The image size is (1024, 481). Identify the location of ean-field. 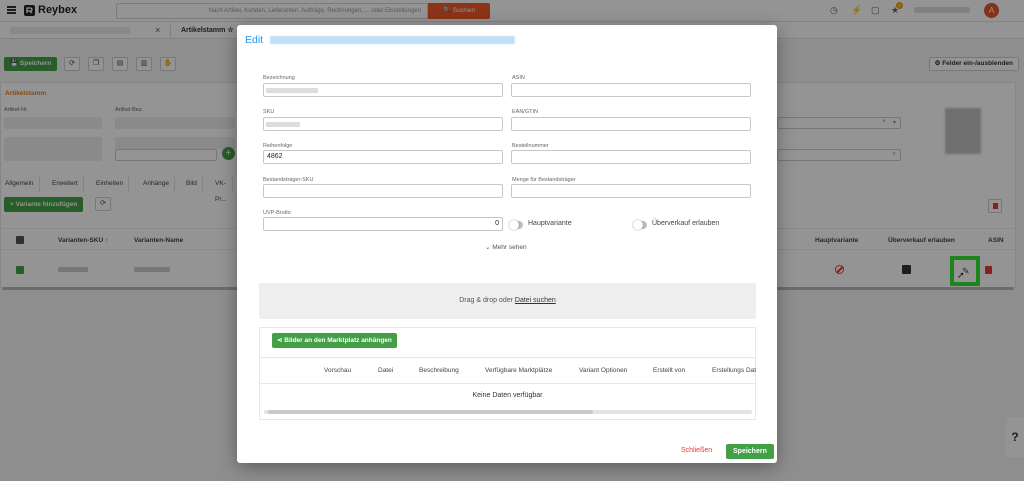
(631, 124).